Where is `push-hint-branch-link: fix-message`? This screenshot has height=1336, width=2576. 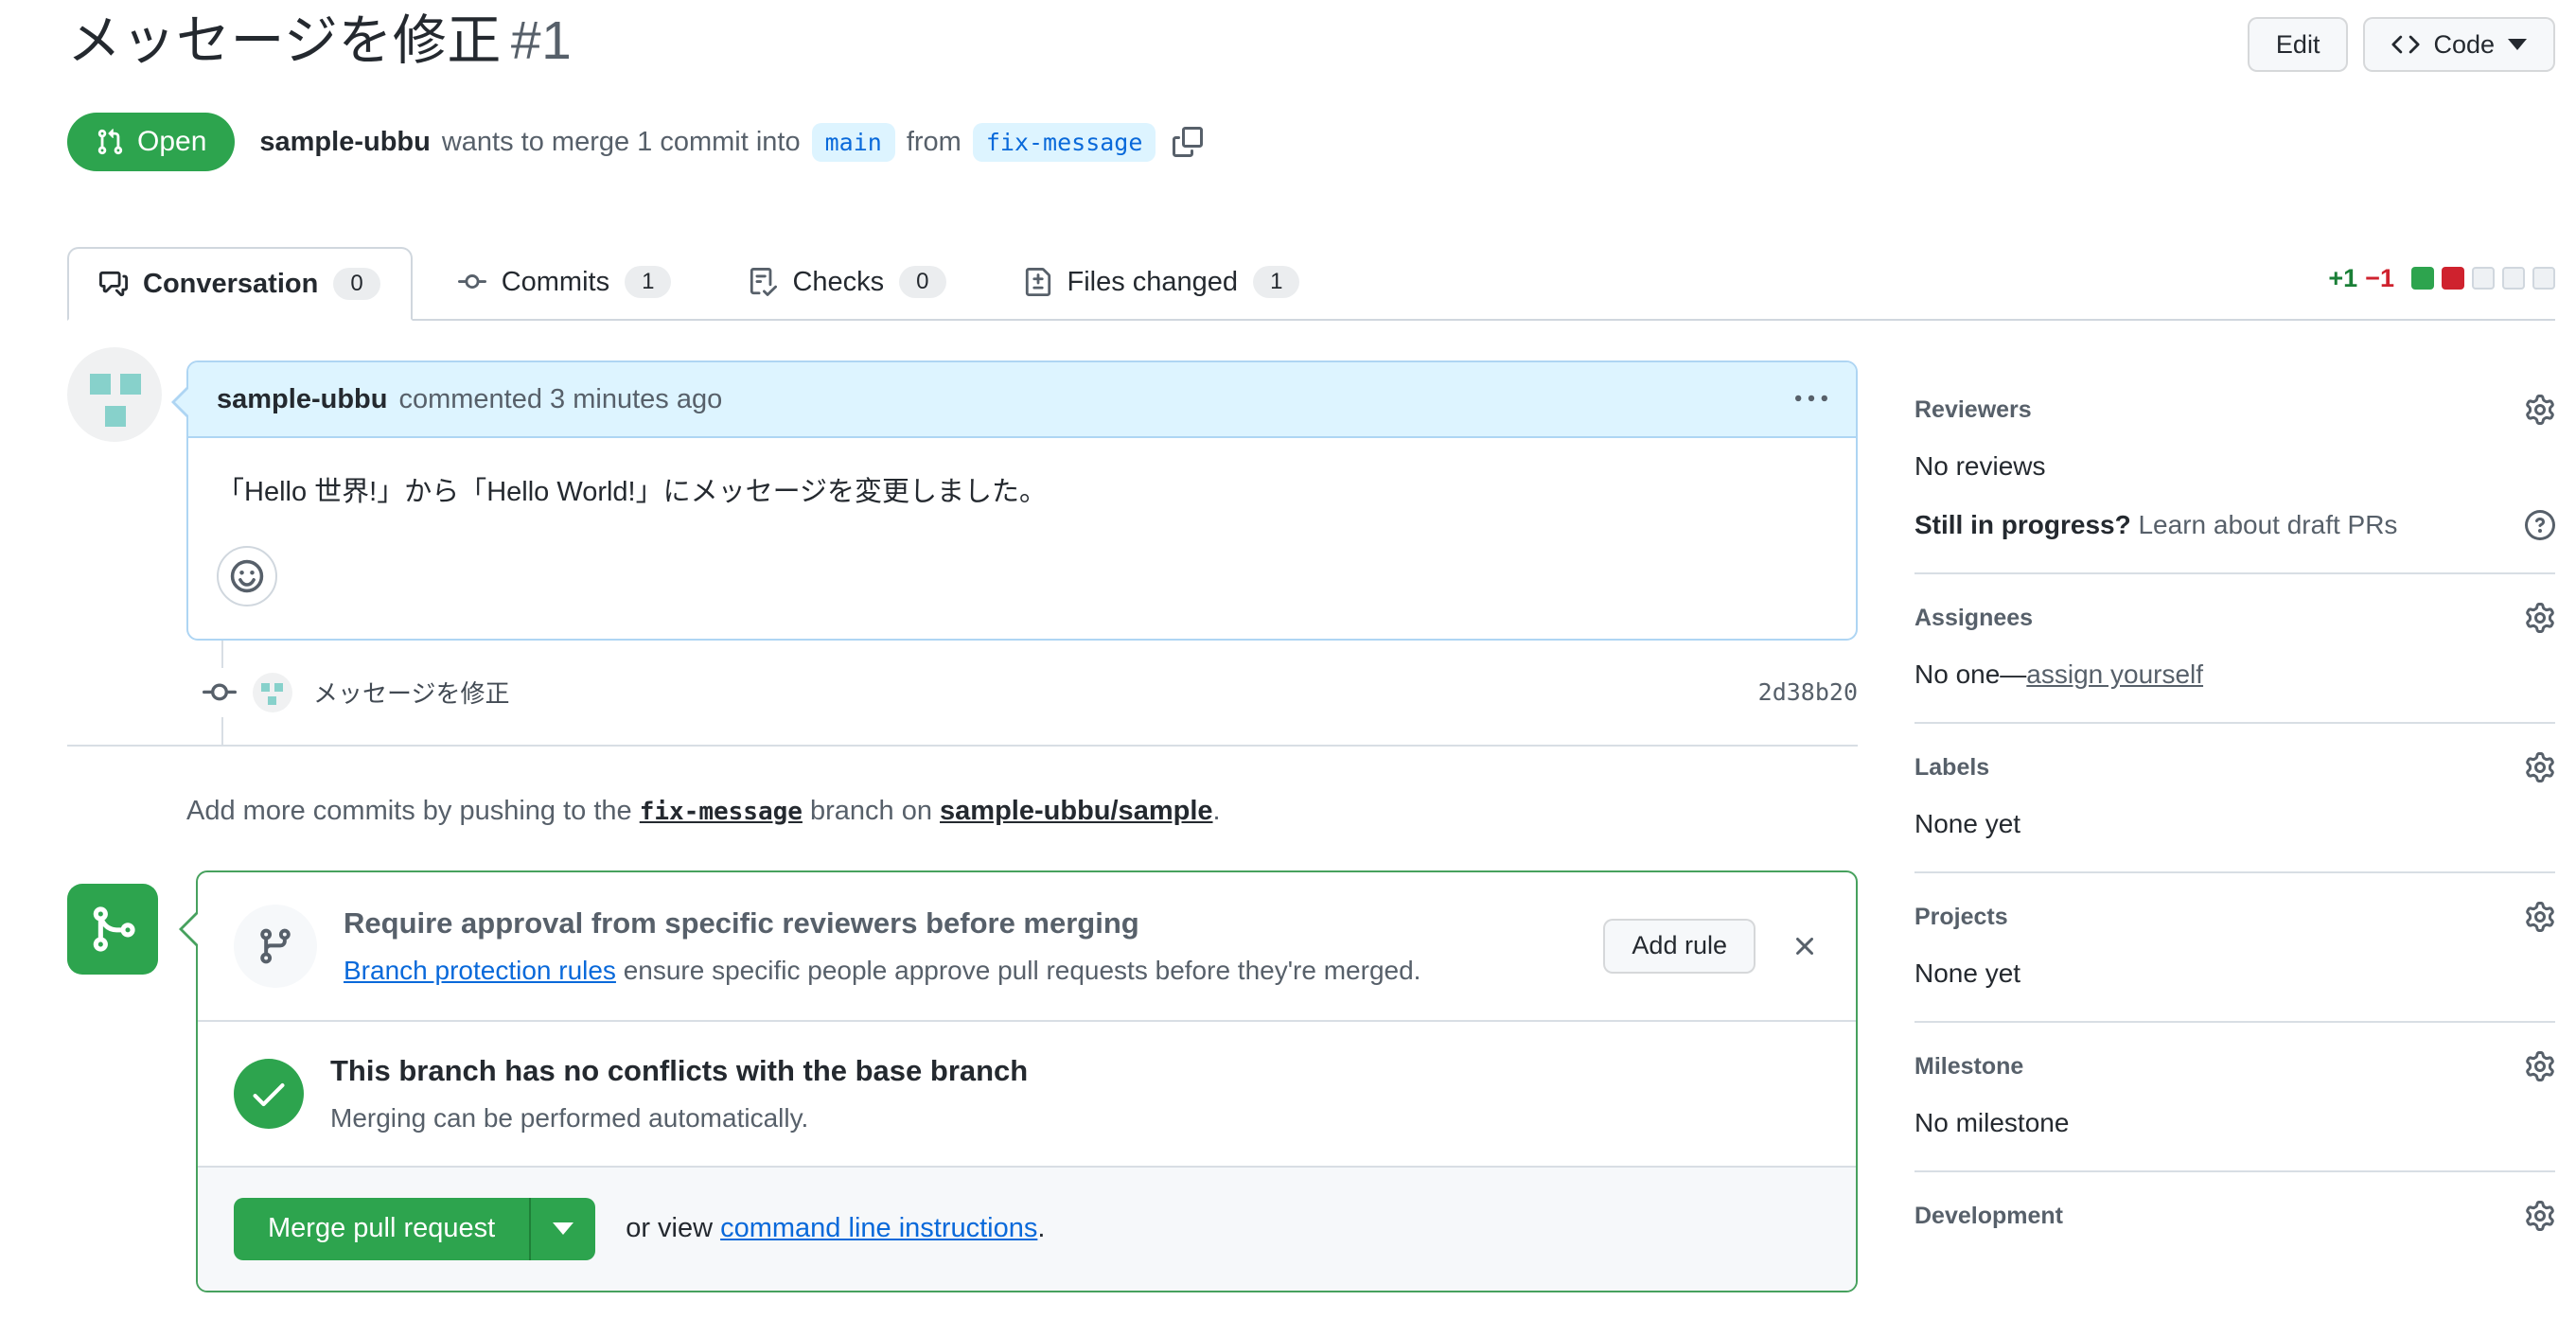
push-hint-branch-link: fix-message is located at coordinates (721, 812).